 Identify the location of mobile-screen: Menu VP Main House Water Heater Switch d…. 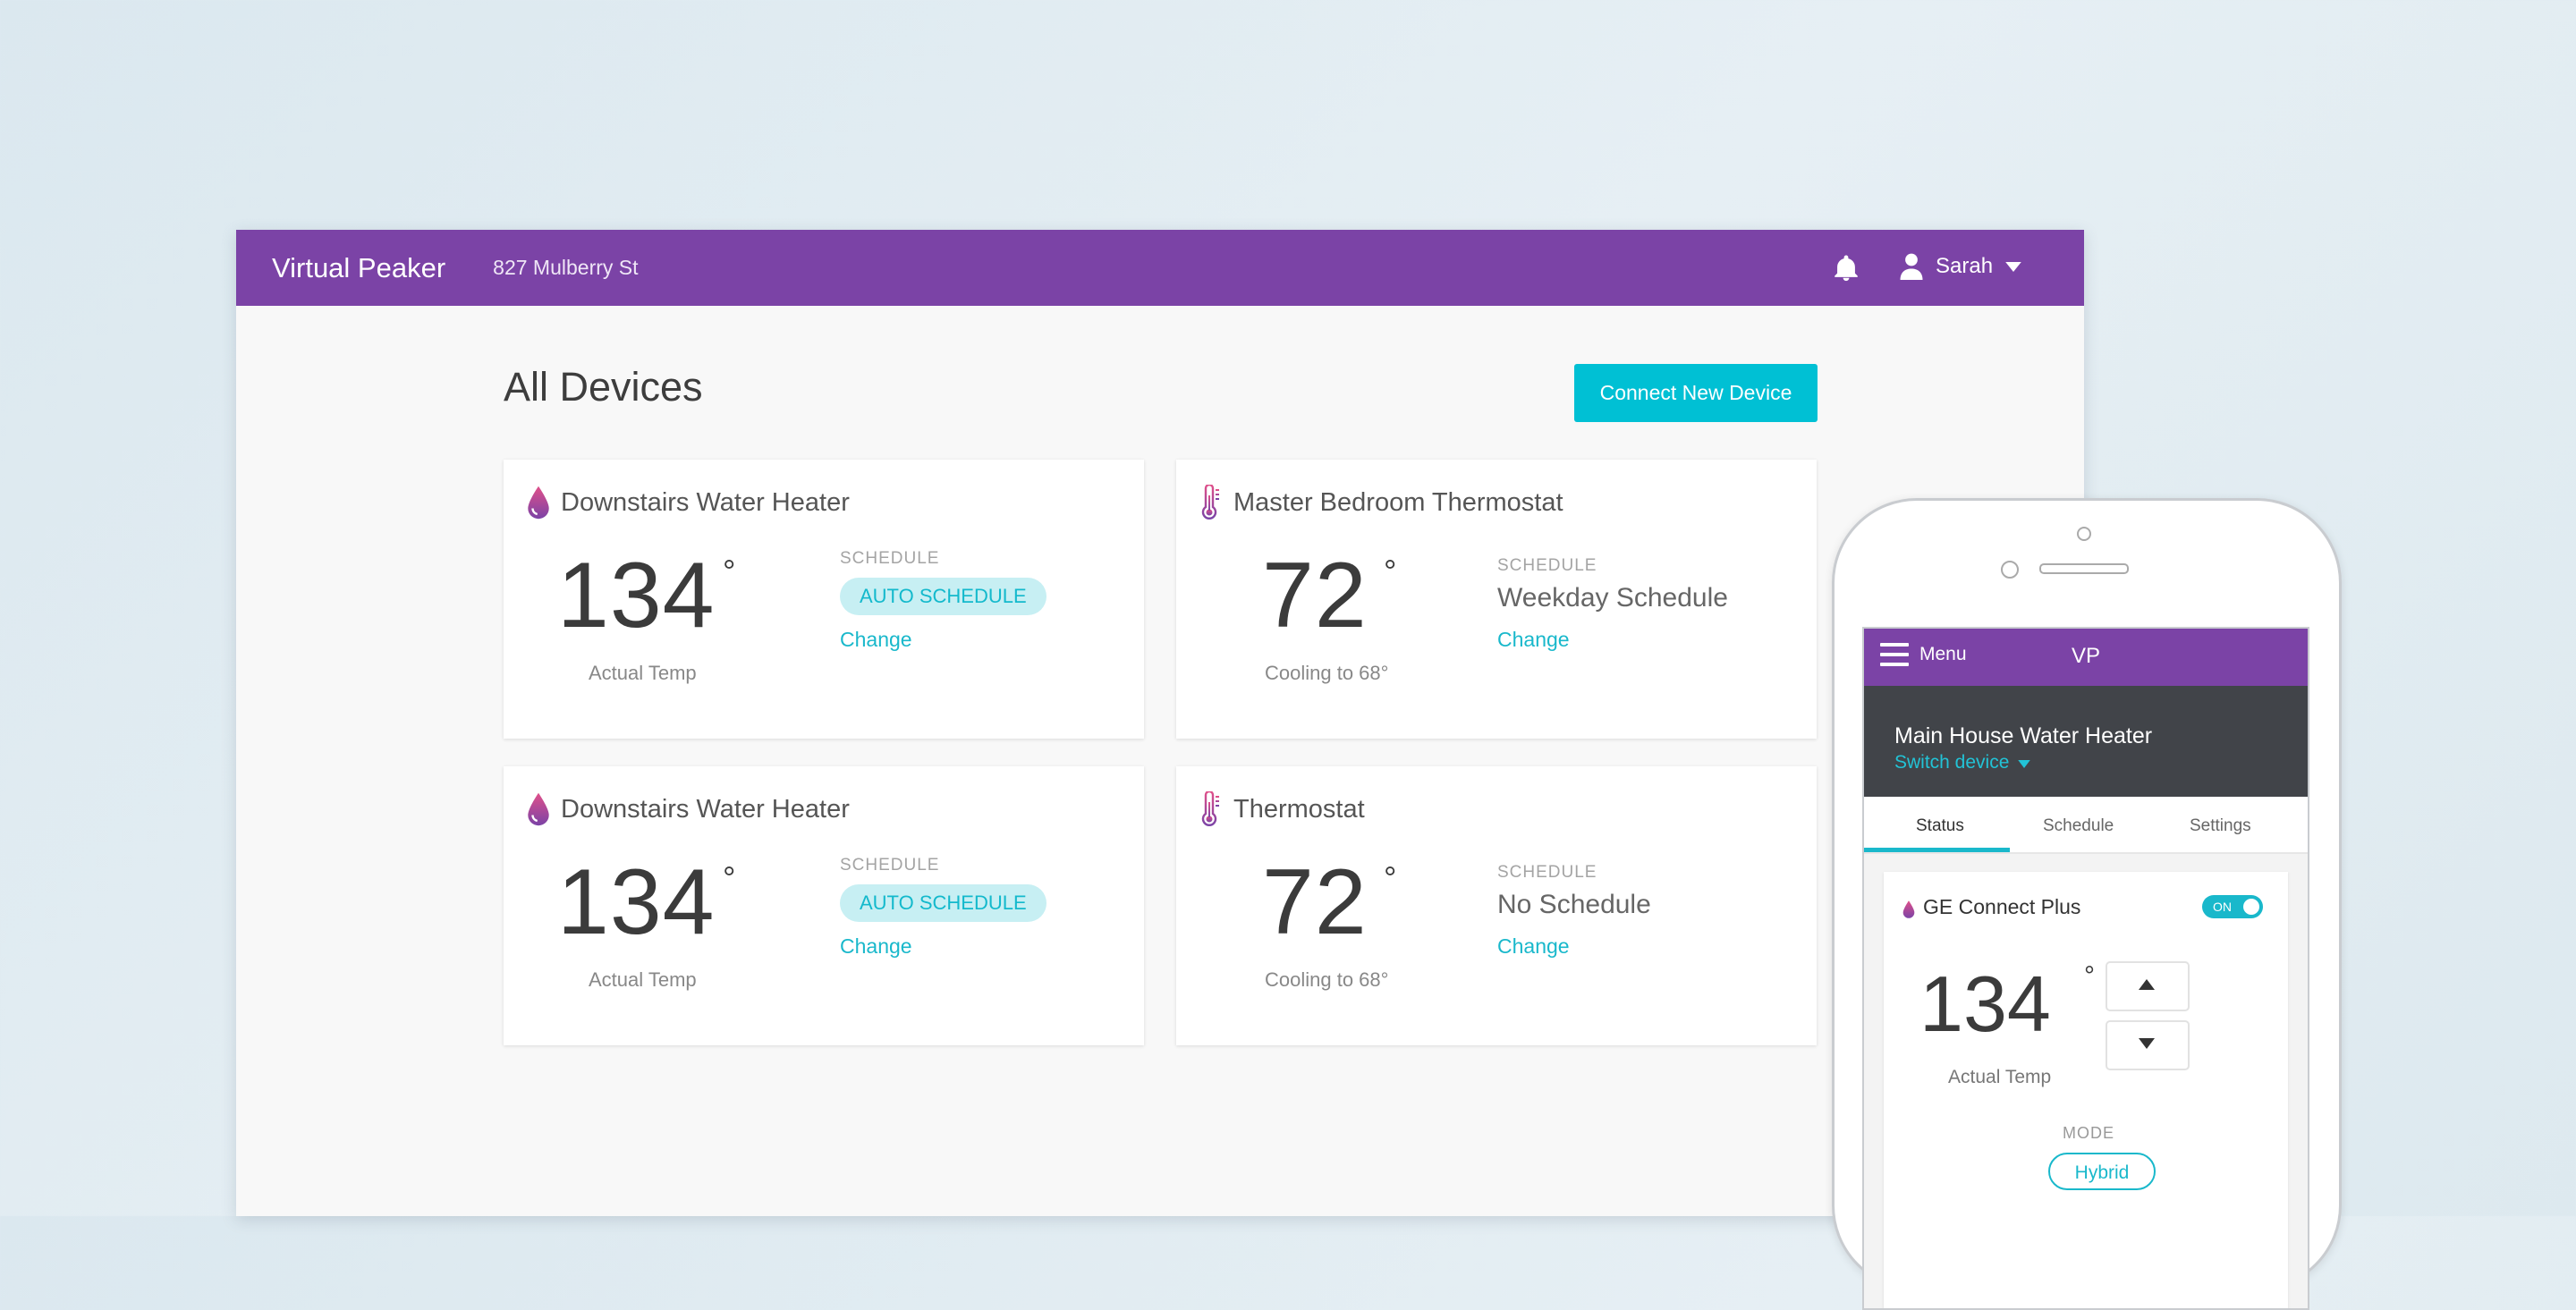
(2085, 969).